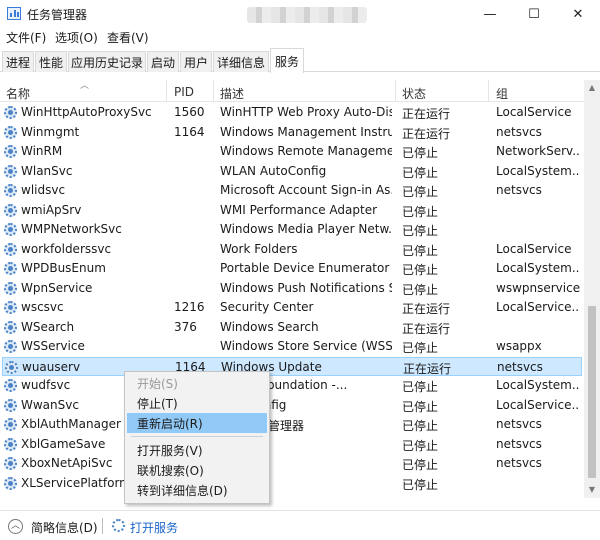  Describe the element at coordinates (50, 131) in the screenshot. I see `cell-name: Winmgmt` at that location.